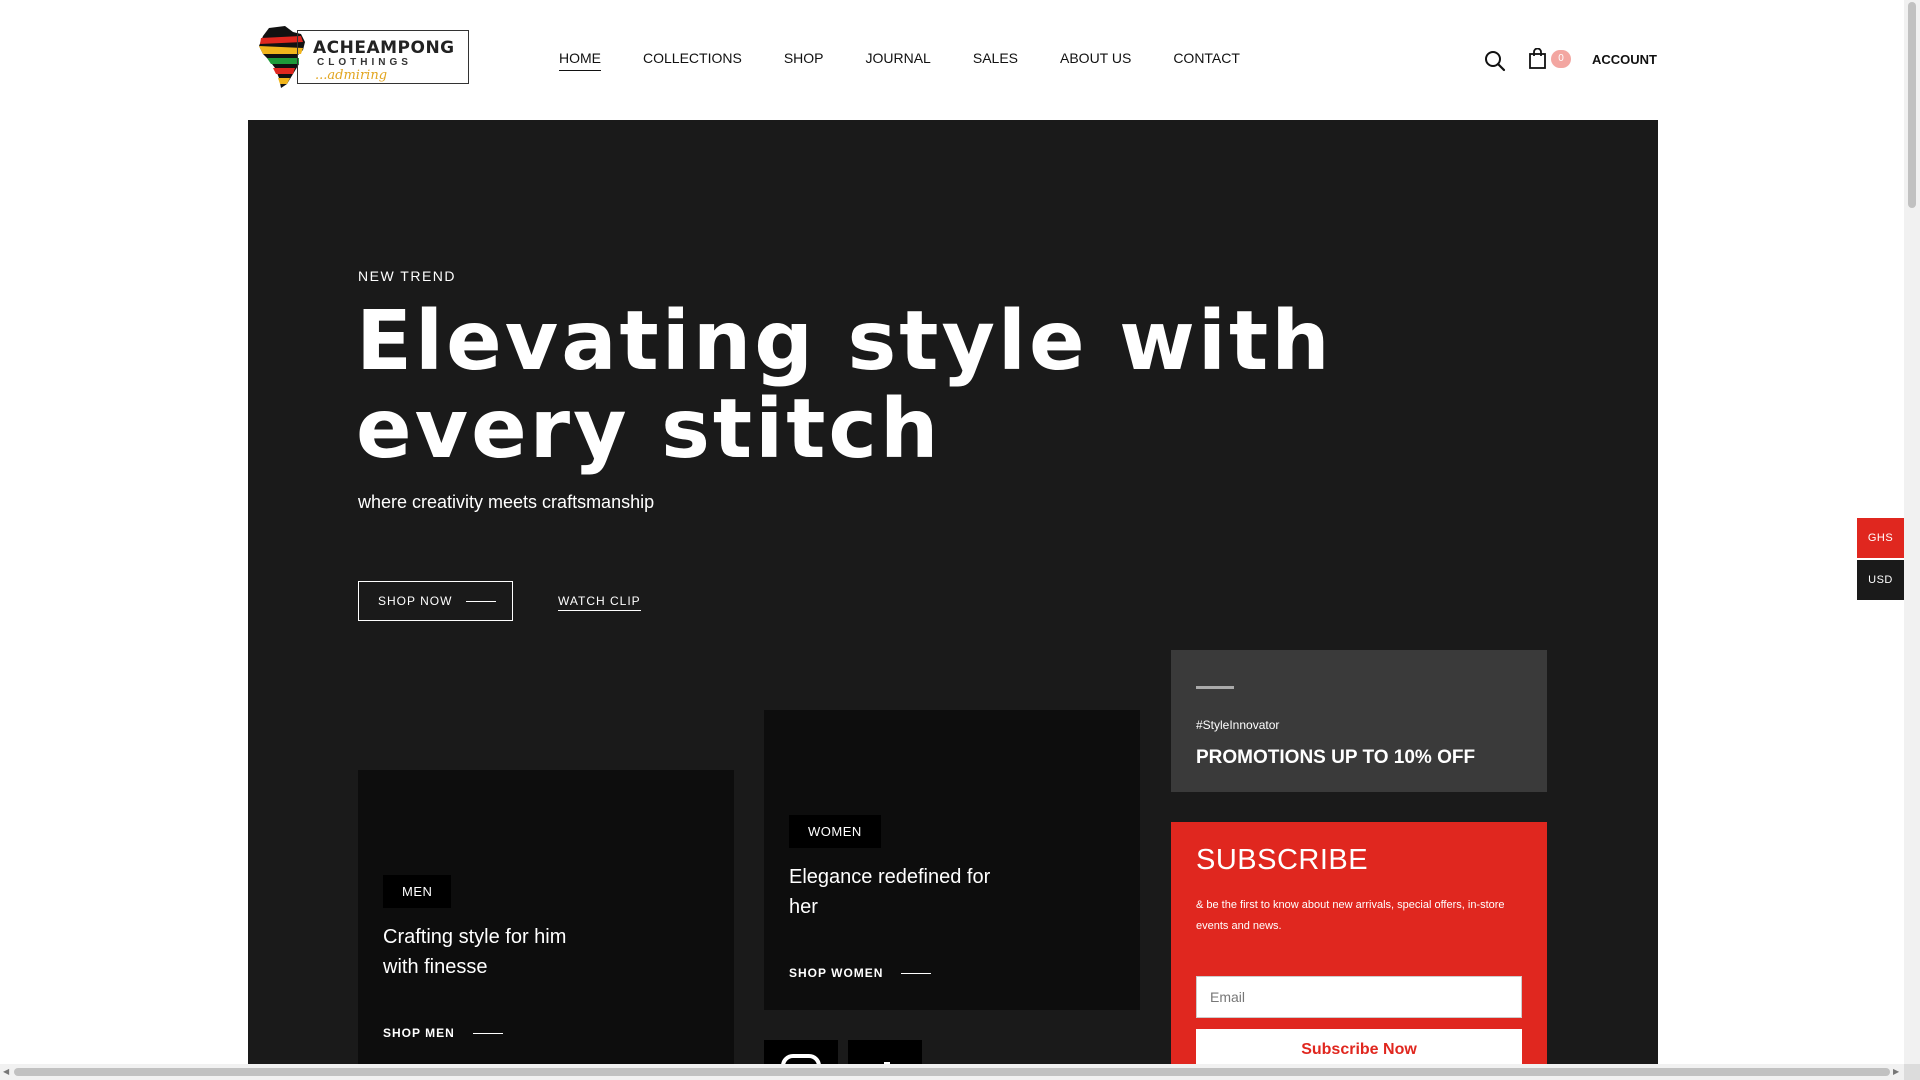 The width and height of the screenshot is (1920, 1080). Describe the element at coordinates (887, 1063) in the screenshot. I see `tiktok-icon` at that location.